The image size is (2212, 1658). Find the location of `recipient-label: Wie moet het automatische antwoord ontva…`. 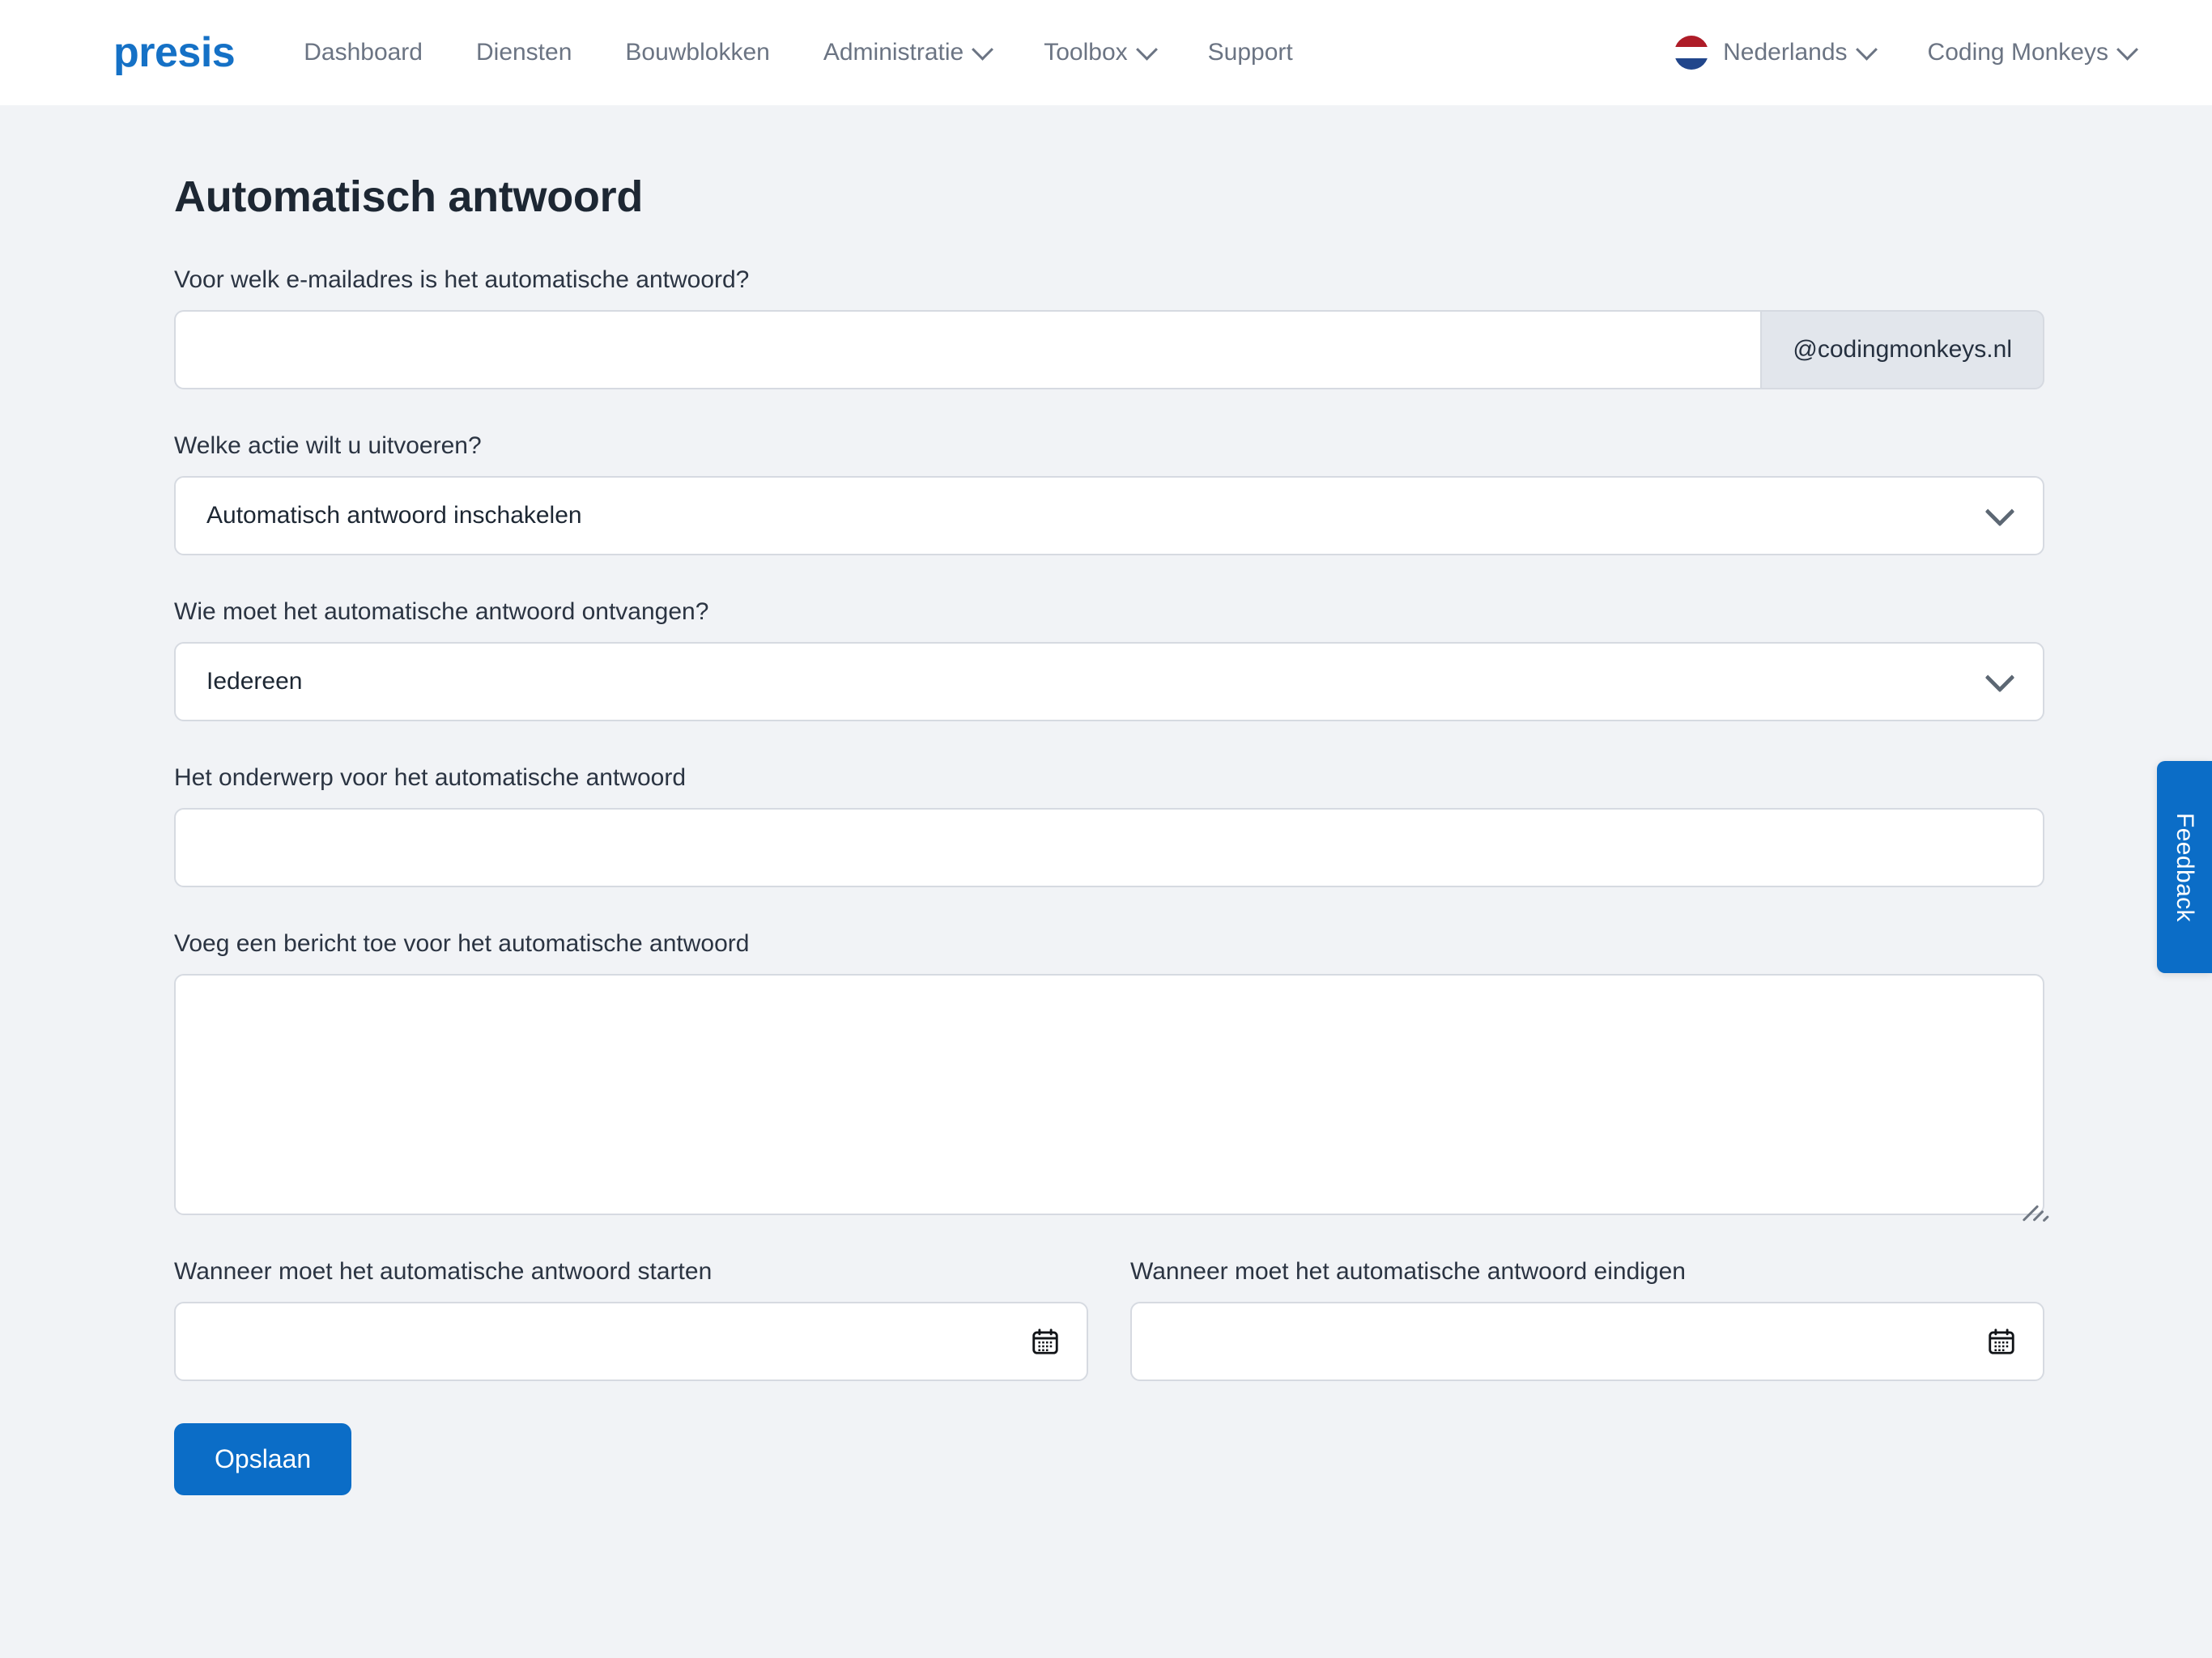

recipient-label: Wie moet het automatische antwoord ontva… is located at coordinates (442, 611).